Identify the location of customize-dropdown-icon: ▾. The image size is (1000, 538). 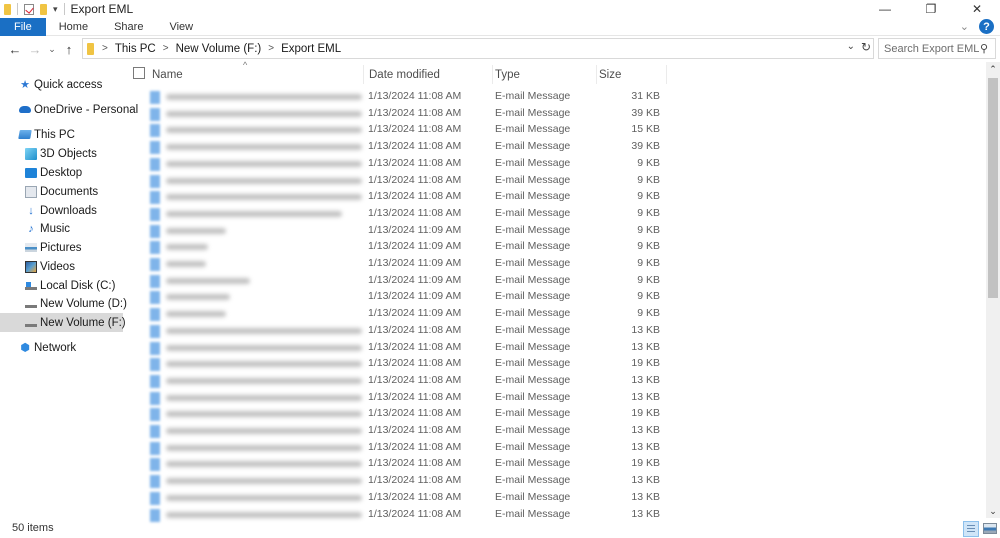
(55, 9).